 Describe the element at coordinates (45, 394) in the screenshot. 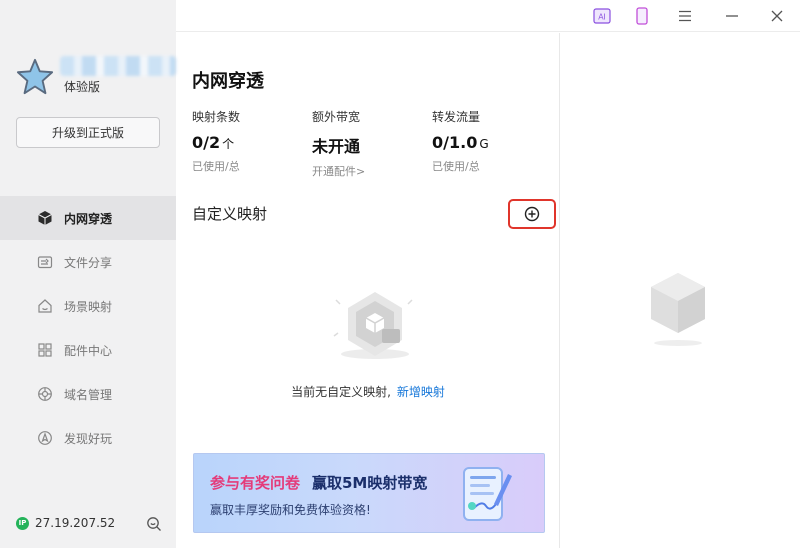

I see `globe-icon` at that location.